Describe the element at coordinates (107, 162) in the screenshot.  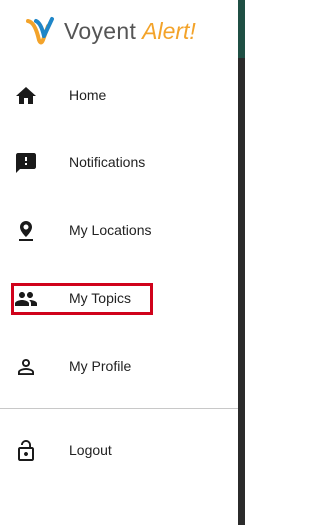
I see `menu-item-label: Notifications` at that location.